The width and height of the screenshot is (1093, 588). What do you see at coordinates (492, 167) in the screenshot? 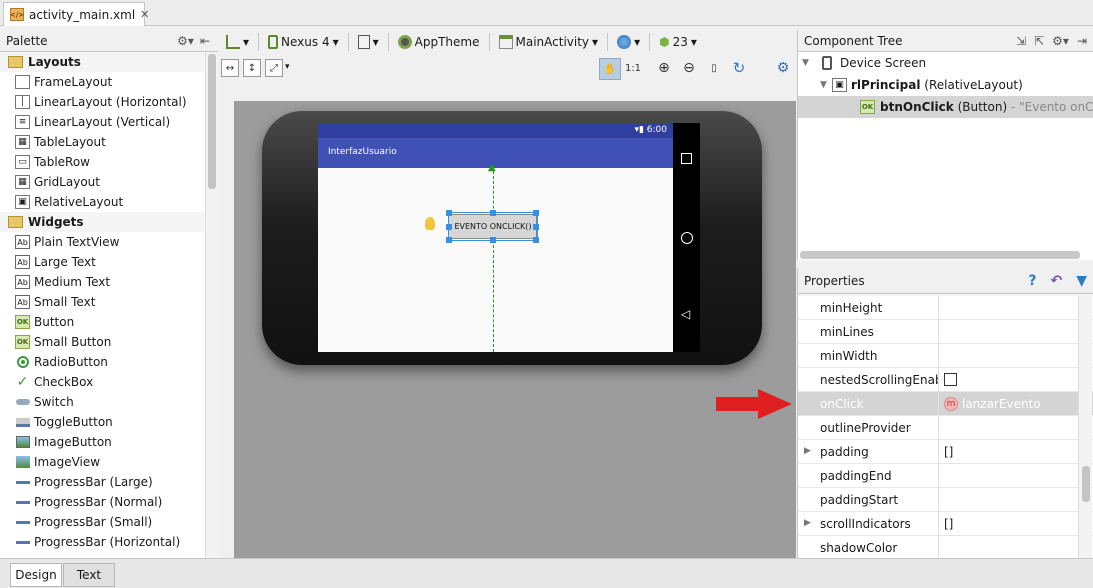
I see `guide-arrow-icon: ▲` at bounding box center [492, 167].